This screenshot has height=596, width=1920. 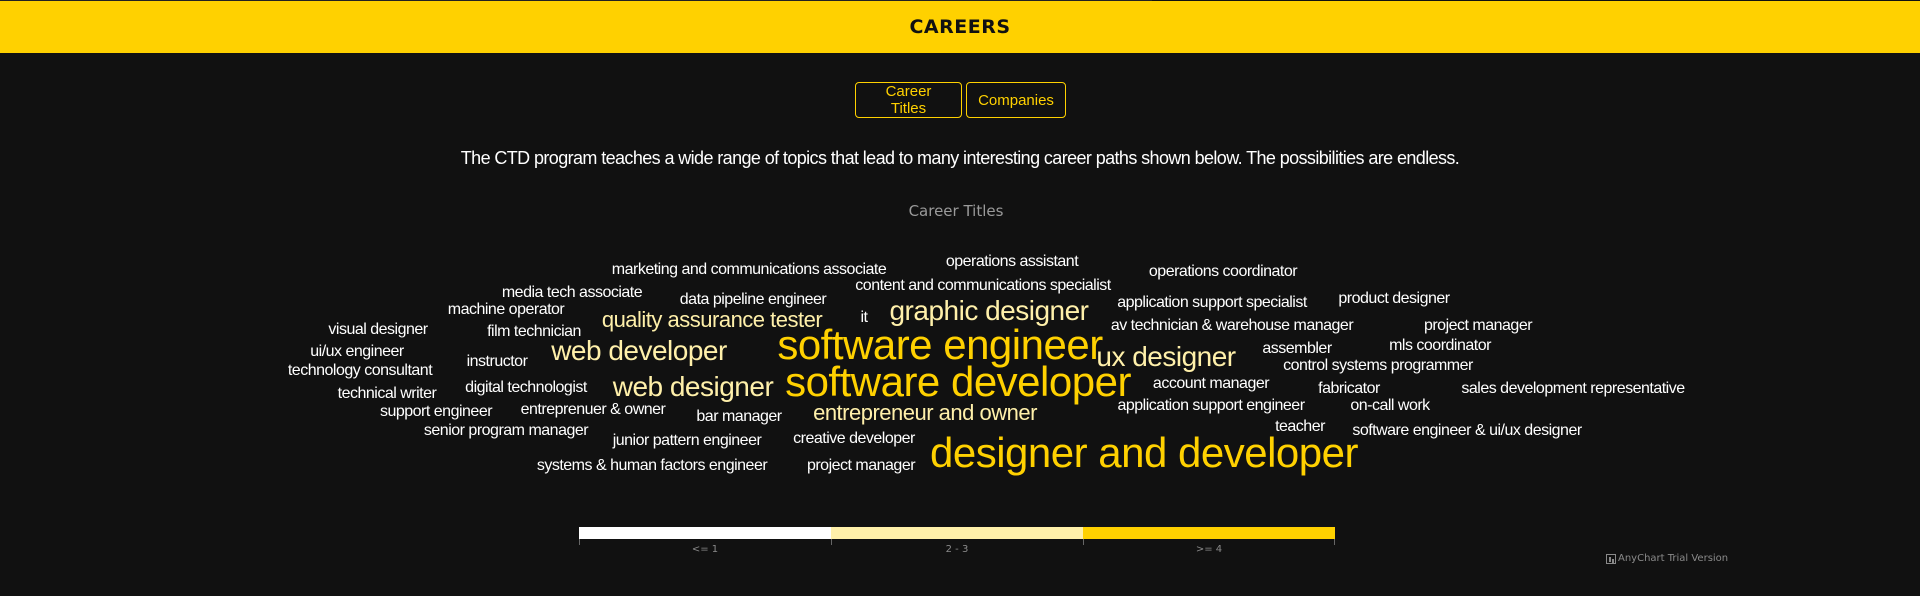 What do you see at coordinates (1232, 326) in the screenshot?
I see `cloud-word: av technician & warehouse manager` at bounding box center [1232, 326].